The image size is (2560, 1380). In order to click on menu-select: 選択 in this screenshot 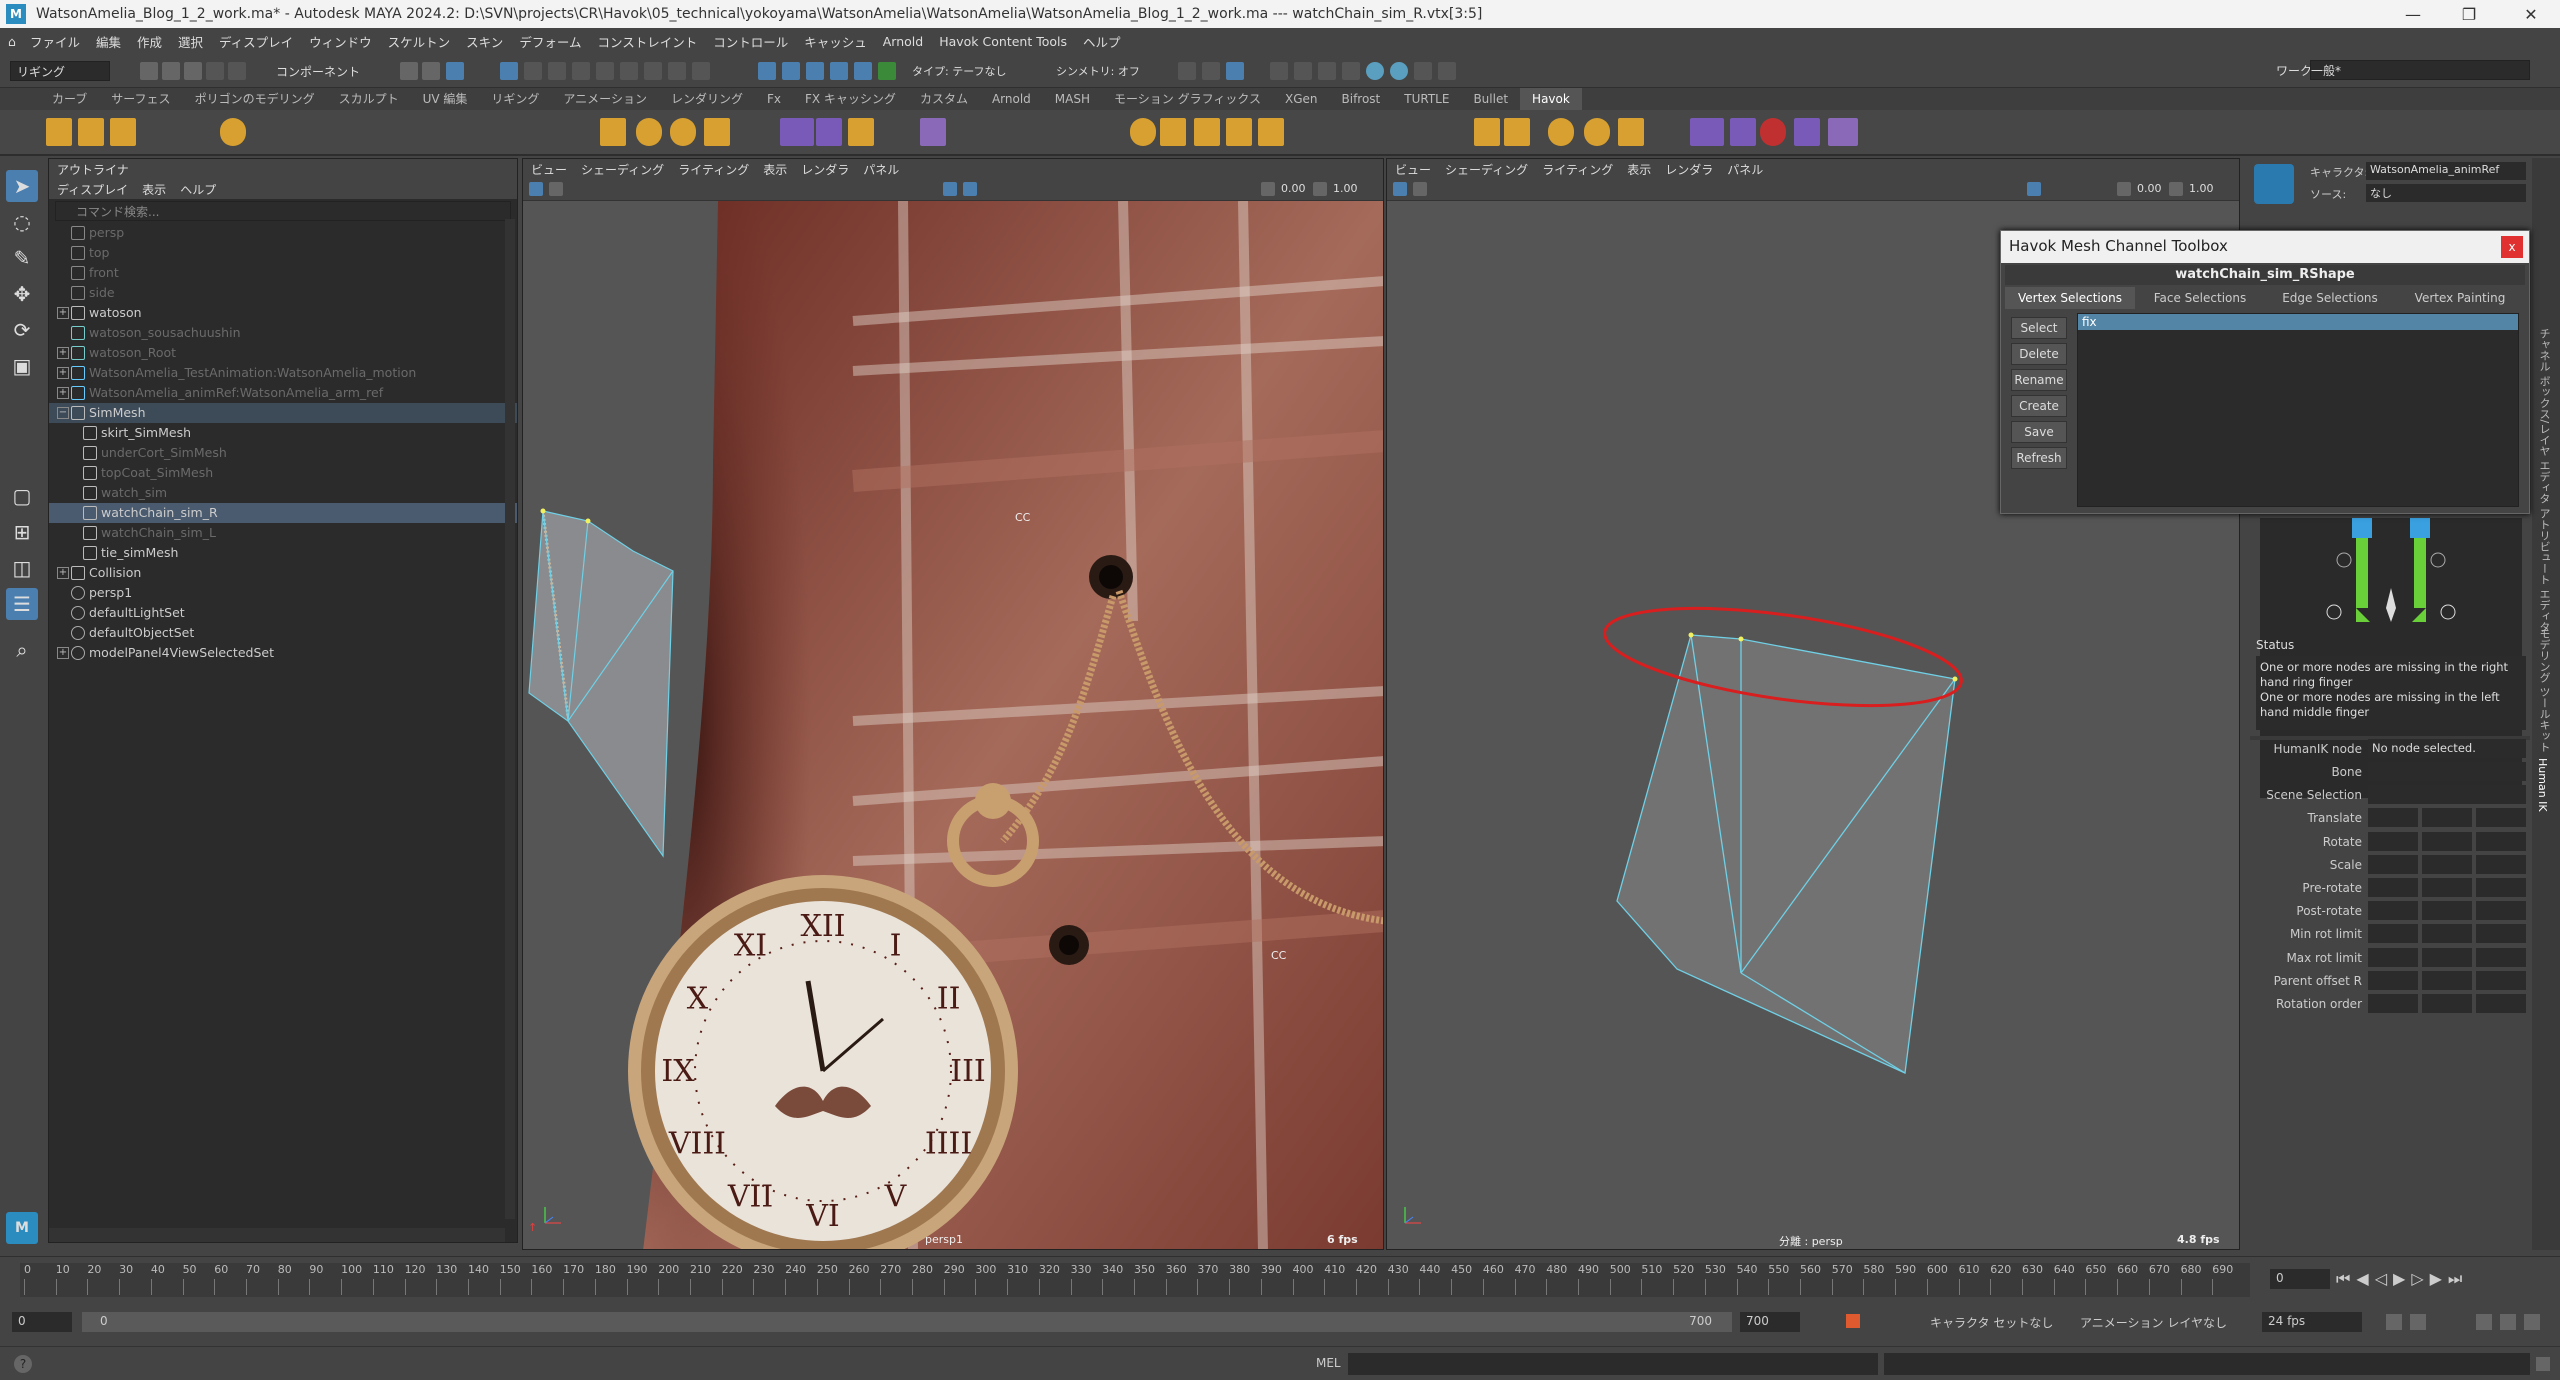, I will do `click(190, 41)`.